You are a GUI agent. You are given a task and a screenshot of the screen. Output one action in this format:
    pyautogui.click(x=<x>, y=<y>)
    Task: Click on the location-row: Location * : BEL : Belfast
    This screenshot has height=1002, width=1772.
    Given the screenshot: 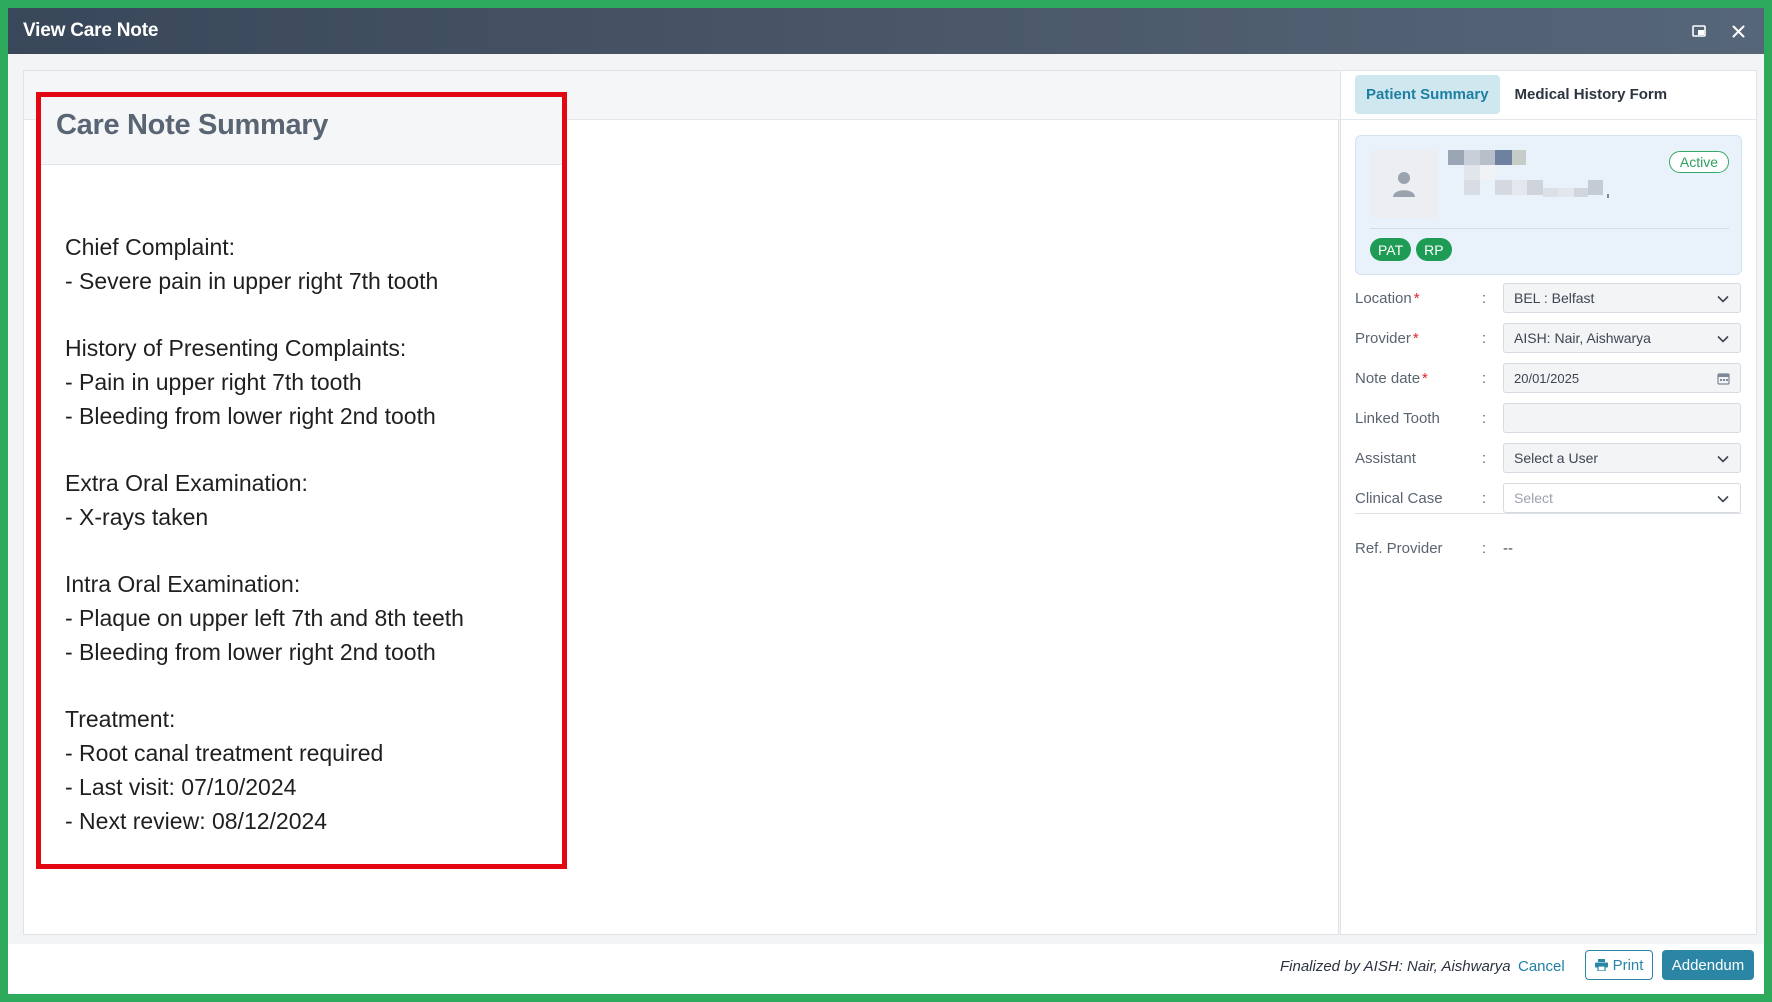 What is the action you would take?
    pyautogui.click(x=1548, y=298)
    